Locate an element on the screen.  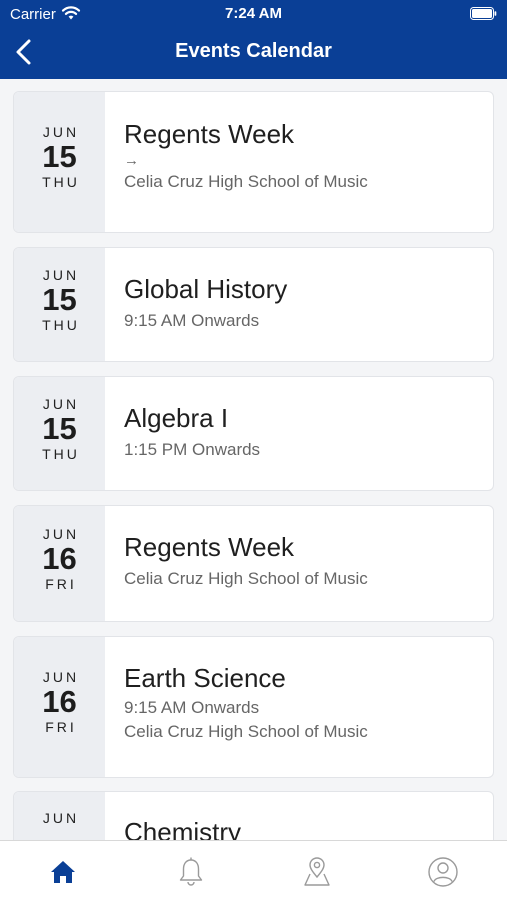
page-title: Events Calendar is located at coordinates (253, 51).